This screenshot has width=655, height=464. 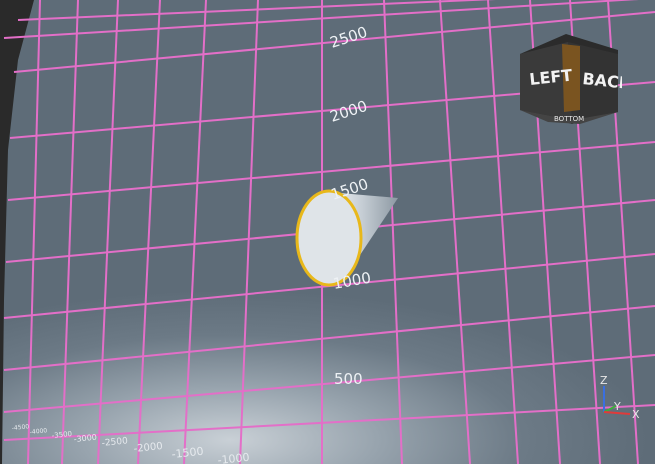 What do you see at coordinates (349, 111) in the screenshot?
I see `axis-label-2000: 2000` at bounding box center [349, 111].